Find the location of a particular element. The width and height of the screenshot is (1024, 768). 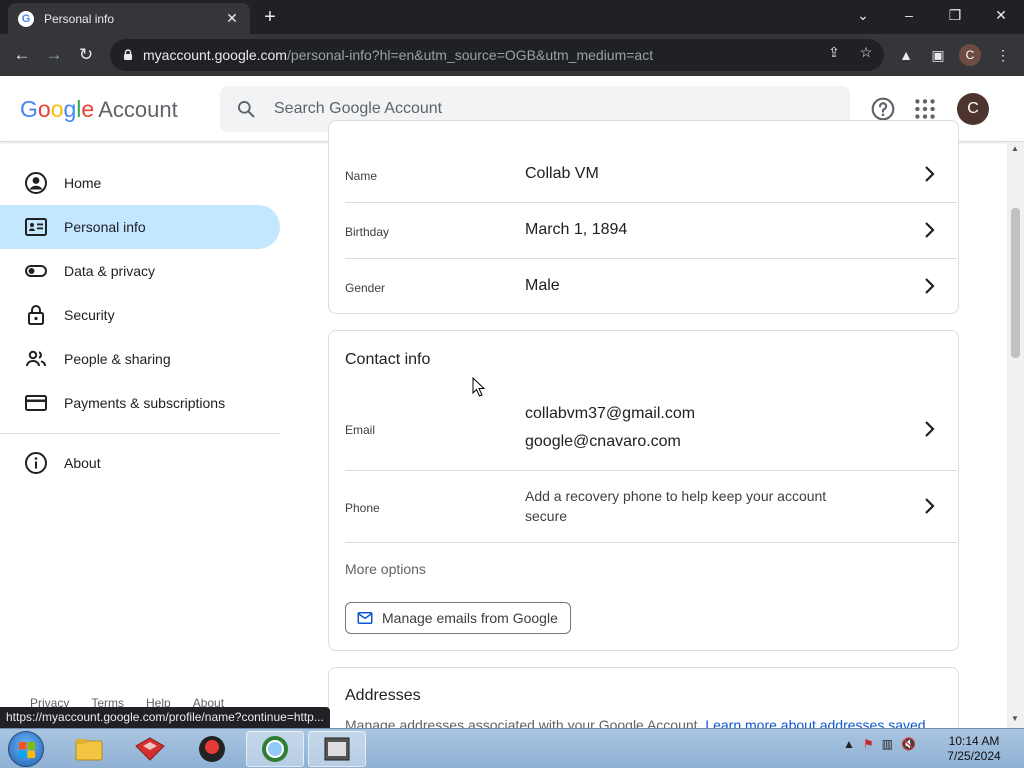

close-window-button: ✕ is located at coordinates (1001, 15).